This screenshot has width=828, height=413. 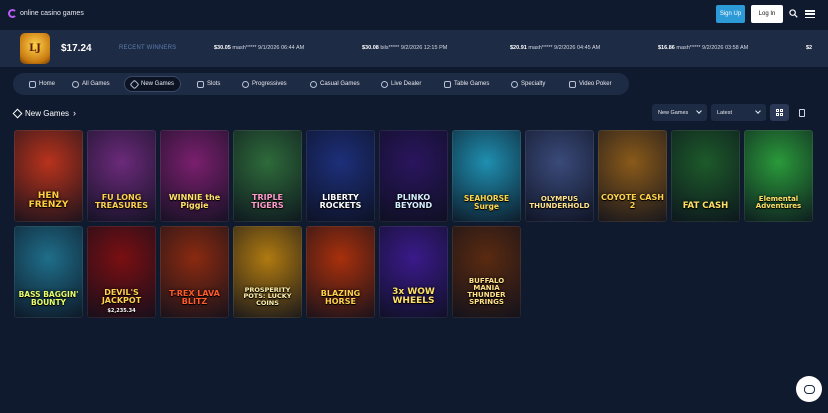 What do you see at coordinates (35, 48) in the screenshot?
I see `jackpot-badge-icon: LJ` at bounding box center [35, 48].